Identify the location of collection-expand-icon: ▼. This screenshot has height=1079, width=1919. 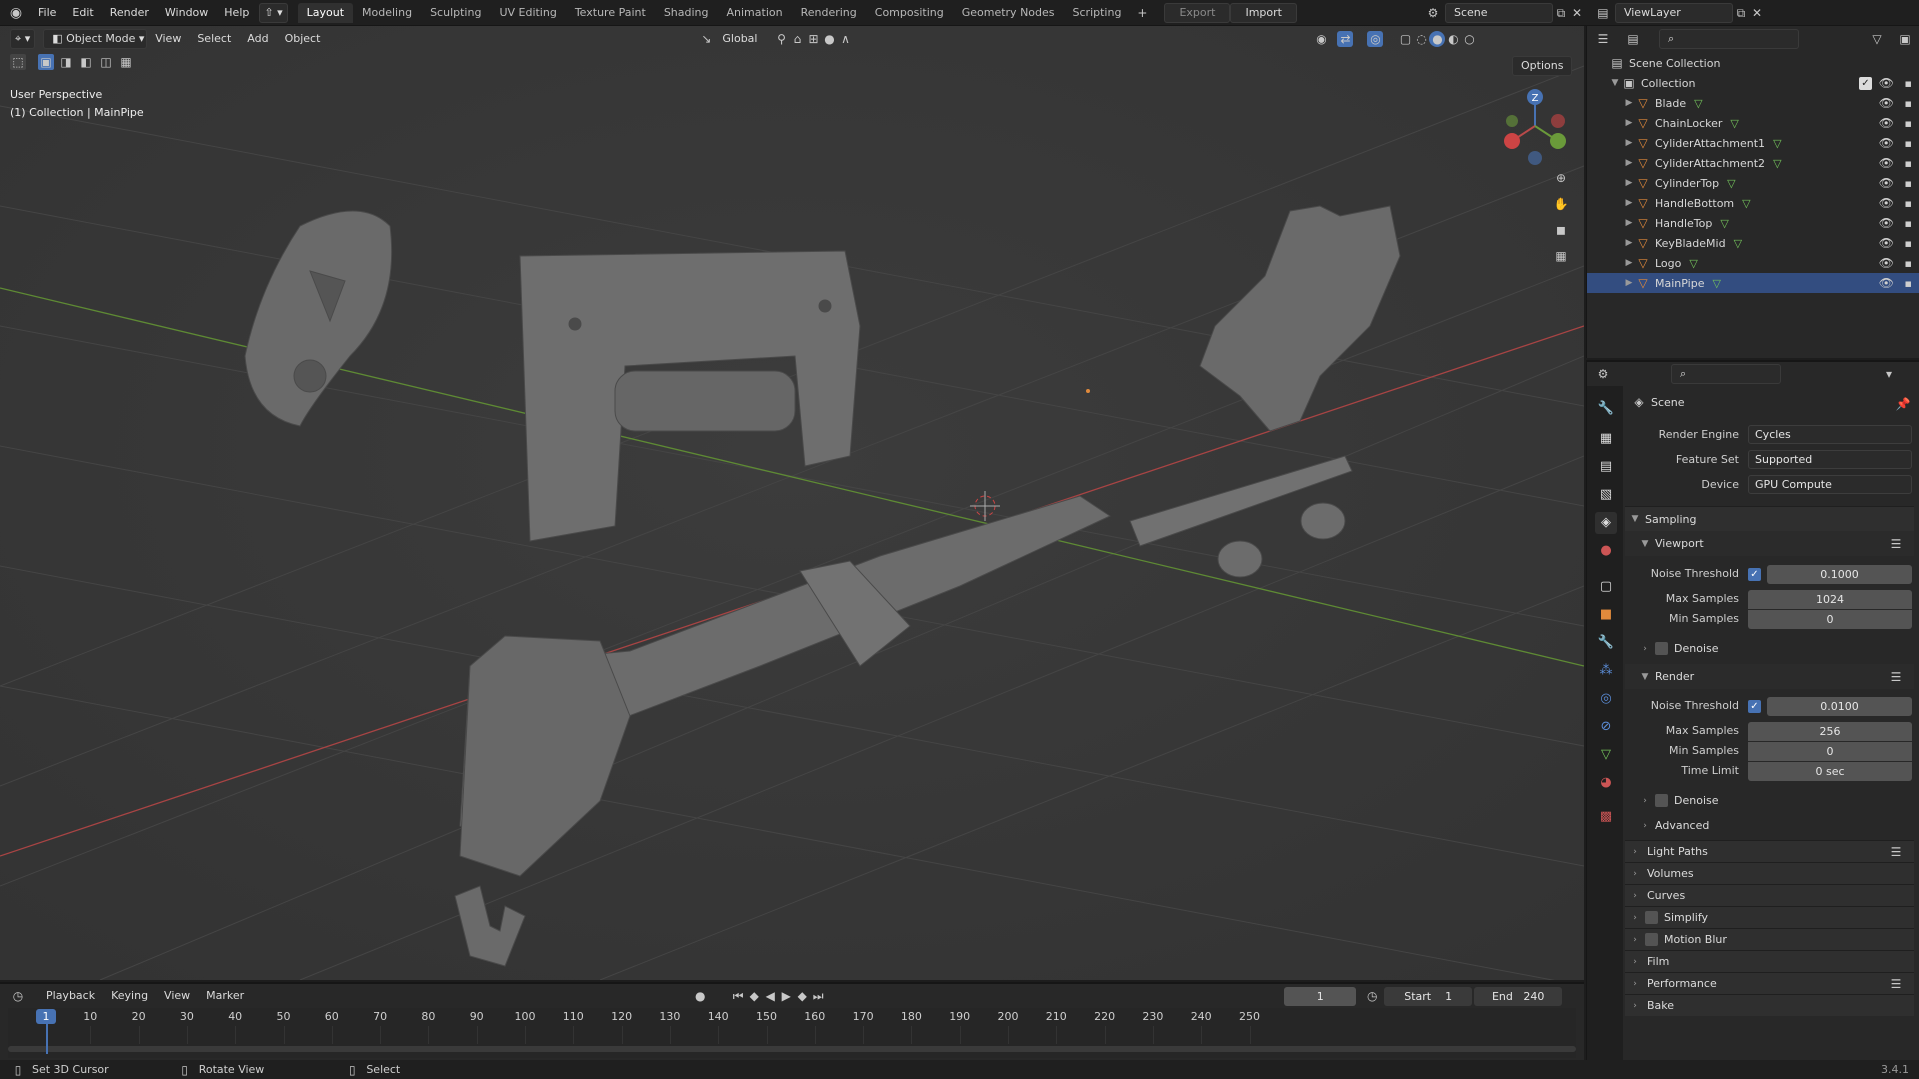
(1615, 83).